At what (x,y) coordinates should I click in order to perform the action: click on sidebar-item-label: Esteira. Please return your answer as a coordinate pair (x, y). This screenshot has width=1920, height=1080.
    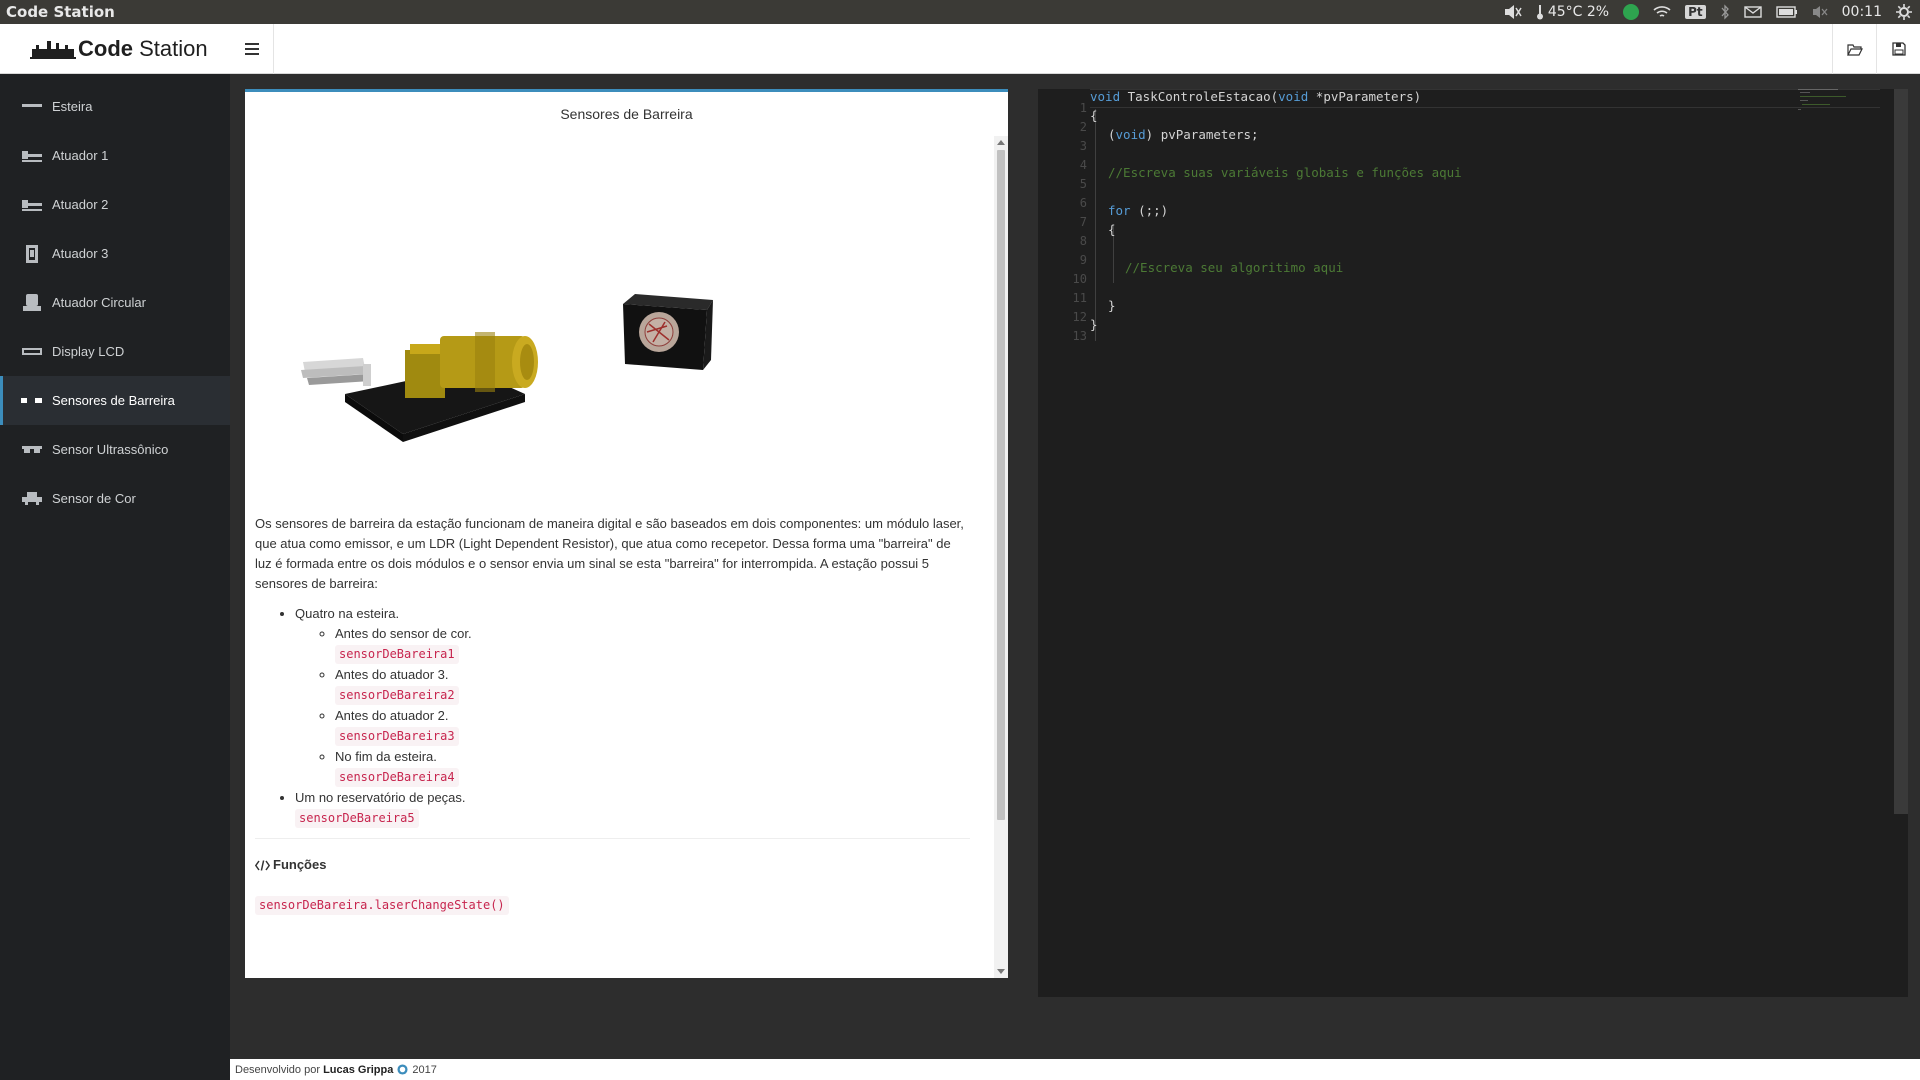
    Looking at the image, I should click on (72, 106).